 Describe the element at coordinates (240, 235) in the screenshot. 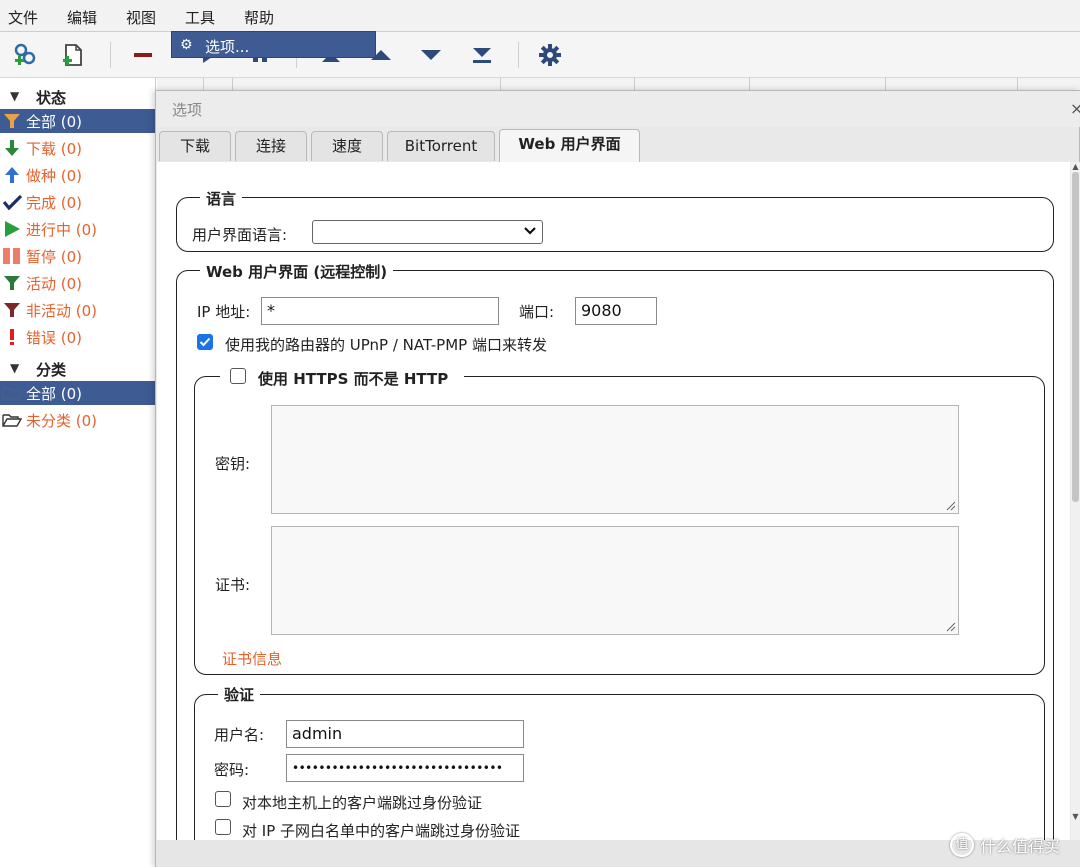

I see `ui-language-label: 用户界面语言:` at that location.